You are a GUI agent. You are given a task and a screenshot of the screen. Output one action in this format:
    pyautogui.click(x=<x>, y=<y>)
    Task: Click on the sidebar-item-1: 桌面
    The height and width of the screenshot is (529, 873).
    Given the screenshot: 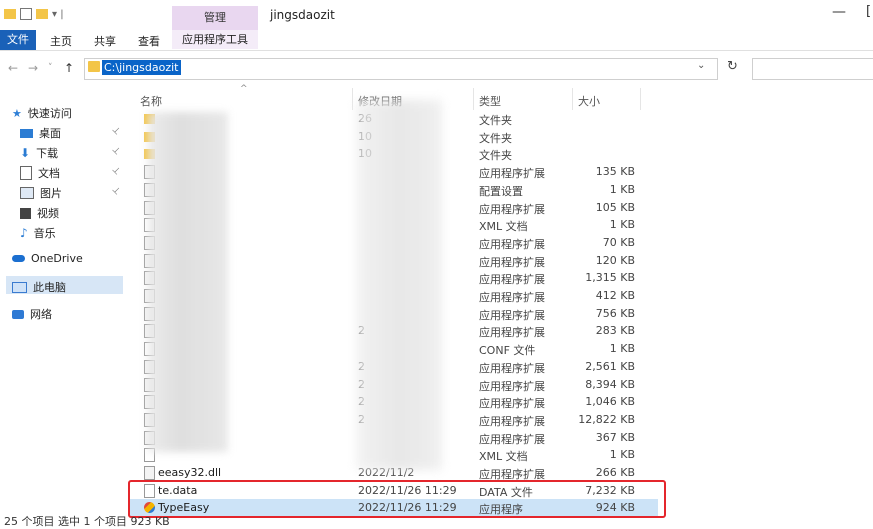 What is the action you would take?
    pyautogui.click(x=40, y=133)
    